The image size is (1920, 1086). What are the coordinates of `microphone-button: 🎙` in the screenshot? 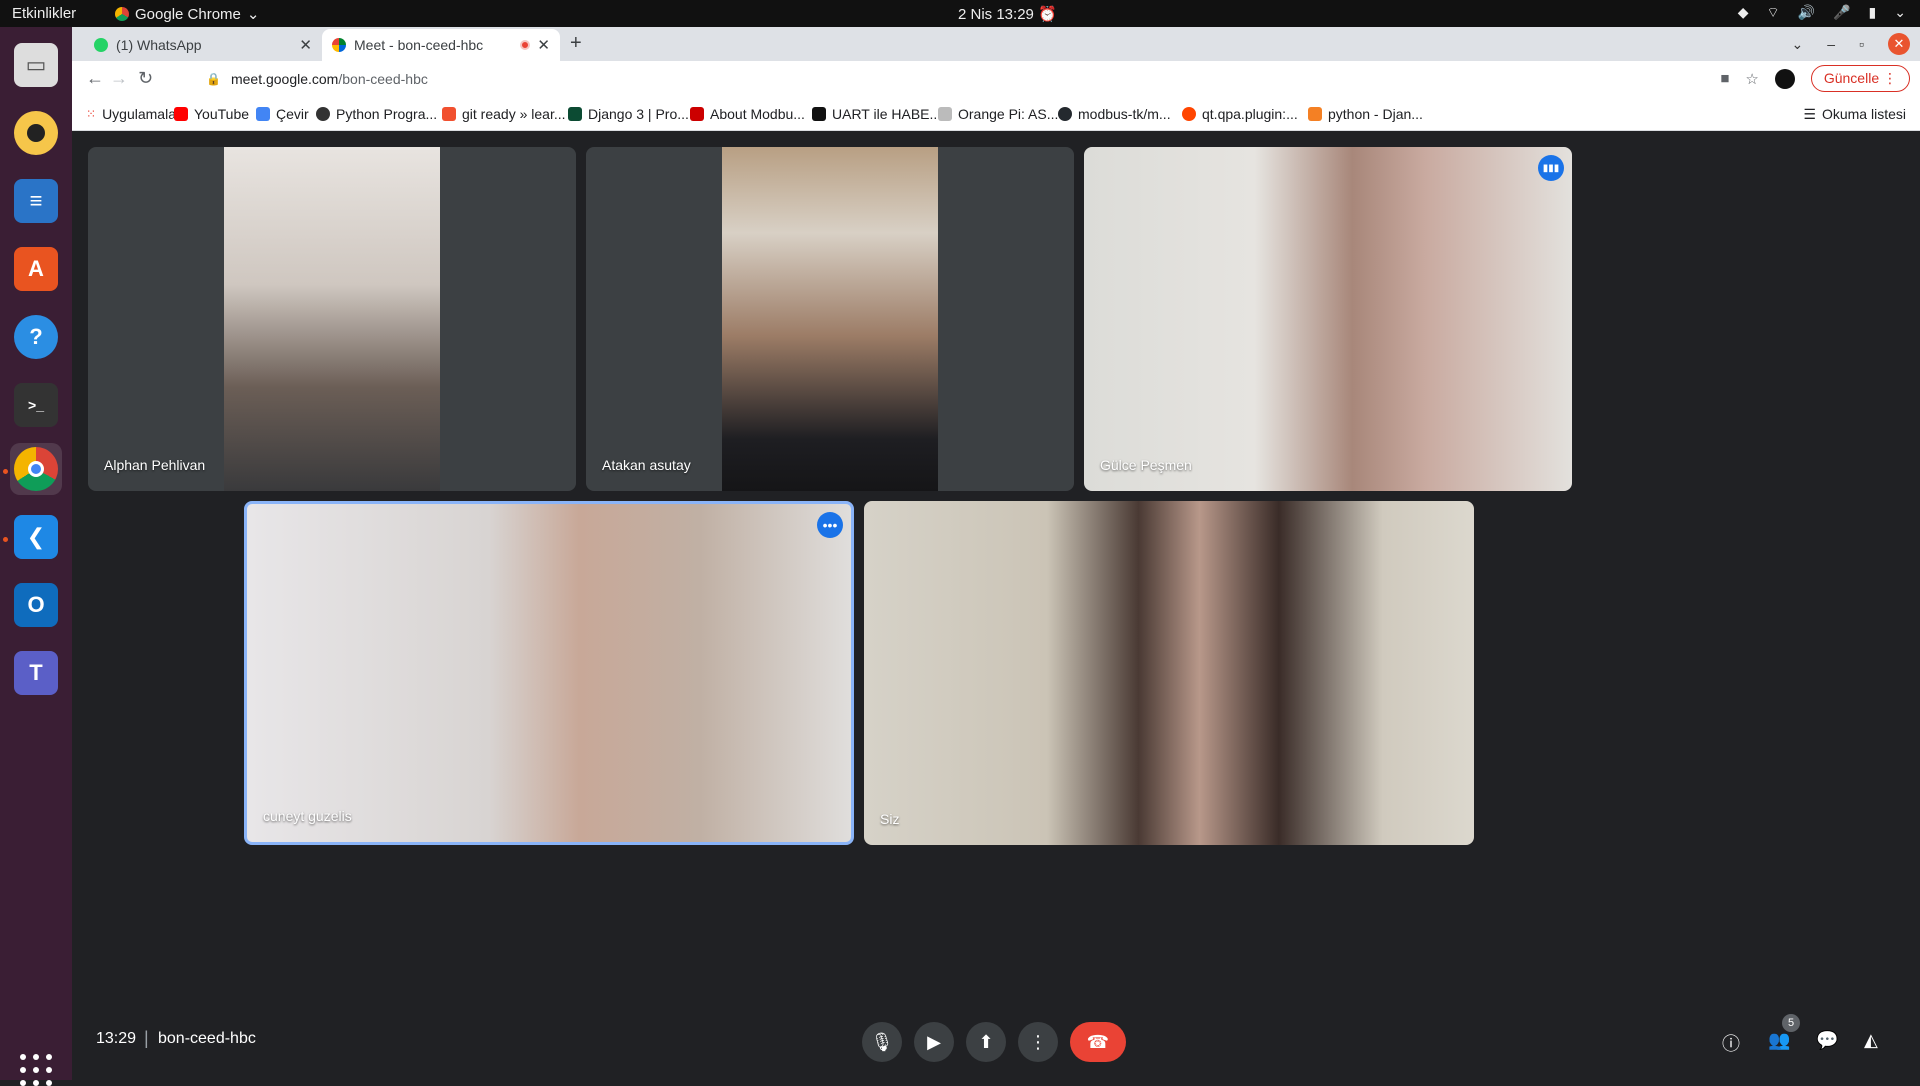 It's located at (882, 1042).